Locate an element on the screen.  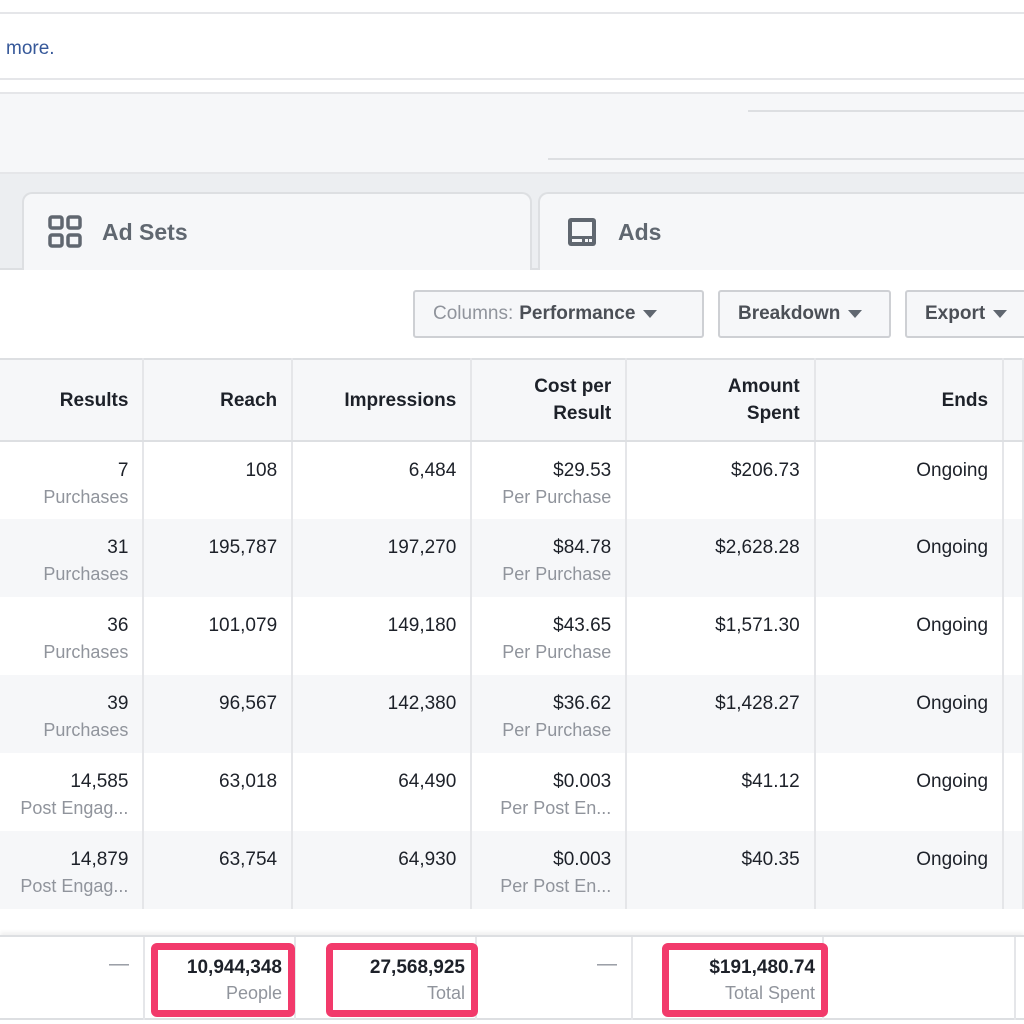
header-results: Results is located at coordinates (72, 400).